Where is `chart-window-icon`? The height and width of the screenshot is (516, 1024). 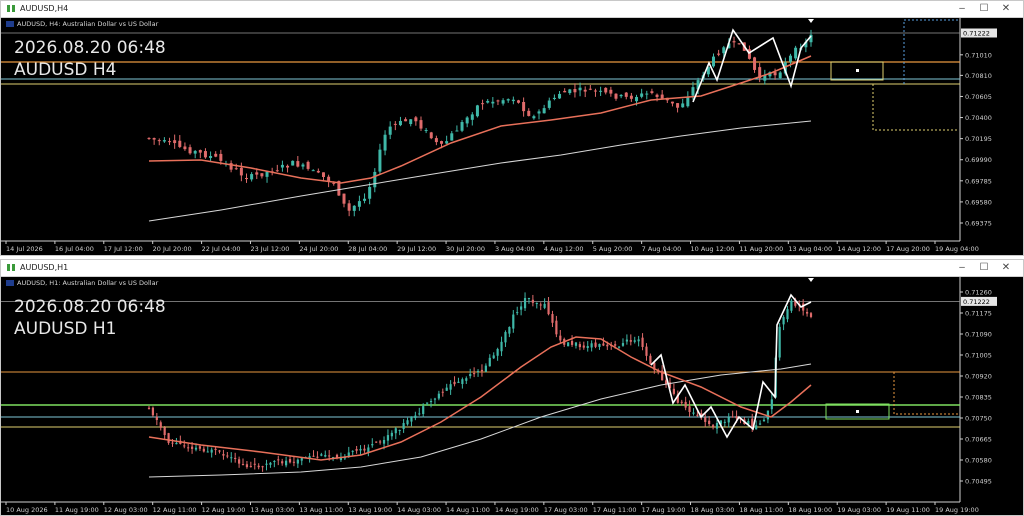 chart-window-icon is located at coordinates (11, 8).